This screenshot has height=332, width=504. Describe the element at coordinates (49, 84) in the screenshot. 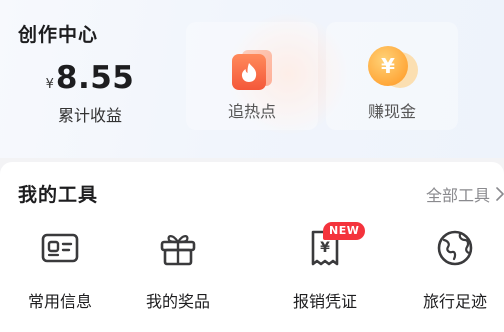

I see `currency-symbol: ¥` at that location.